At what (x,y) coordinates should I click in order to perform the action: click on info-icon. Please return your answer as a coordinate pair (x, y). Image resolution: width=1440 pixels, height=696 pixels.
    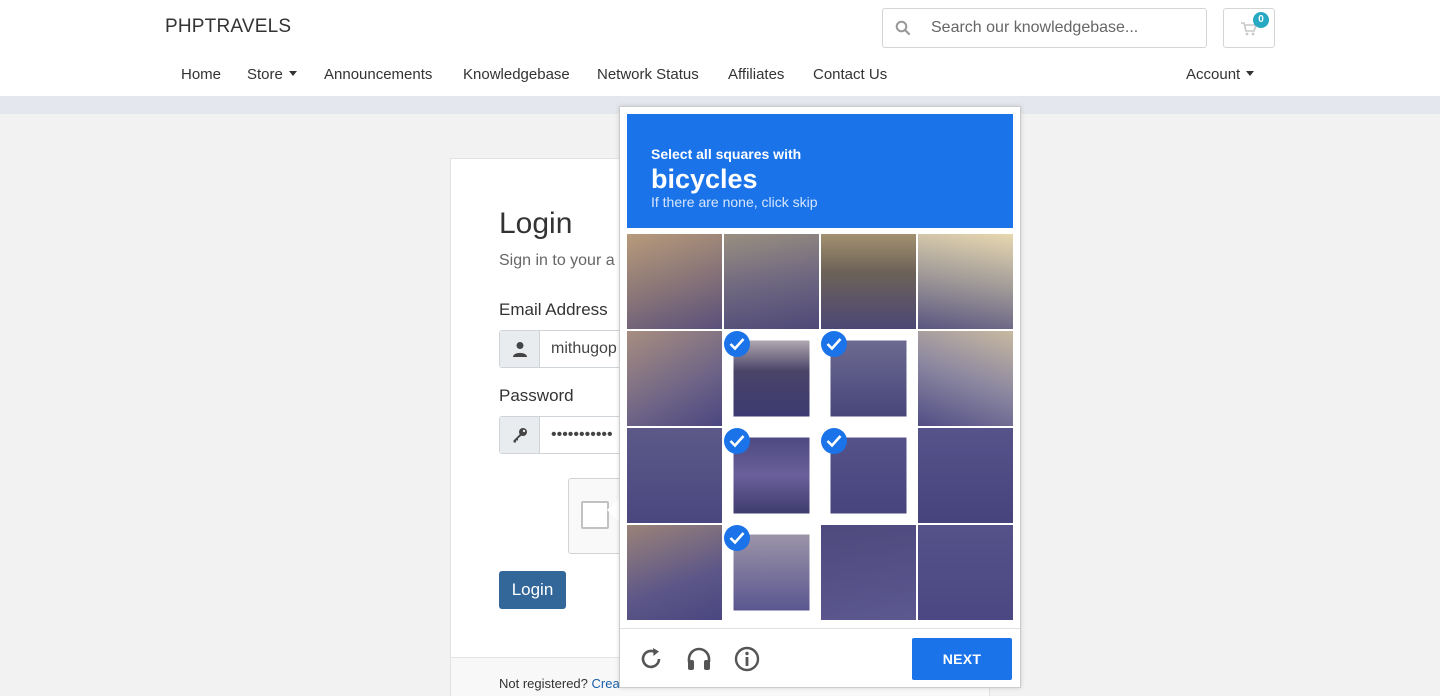
    Looking at the image, I should click on (747, 659).